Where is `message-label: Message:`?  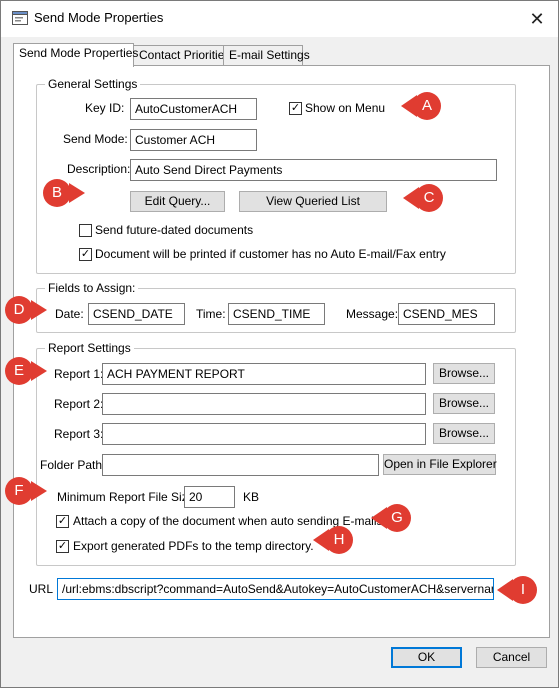
message-label: Message: is located at coordinates (372, 314).